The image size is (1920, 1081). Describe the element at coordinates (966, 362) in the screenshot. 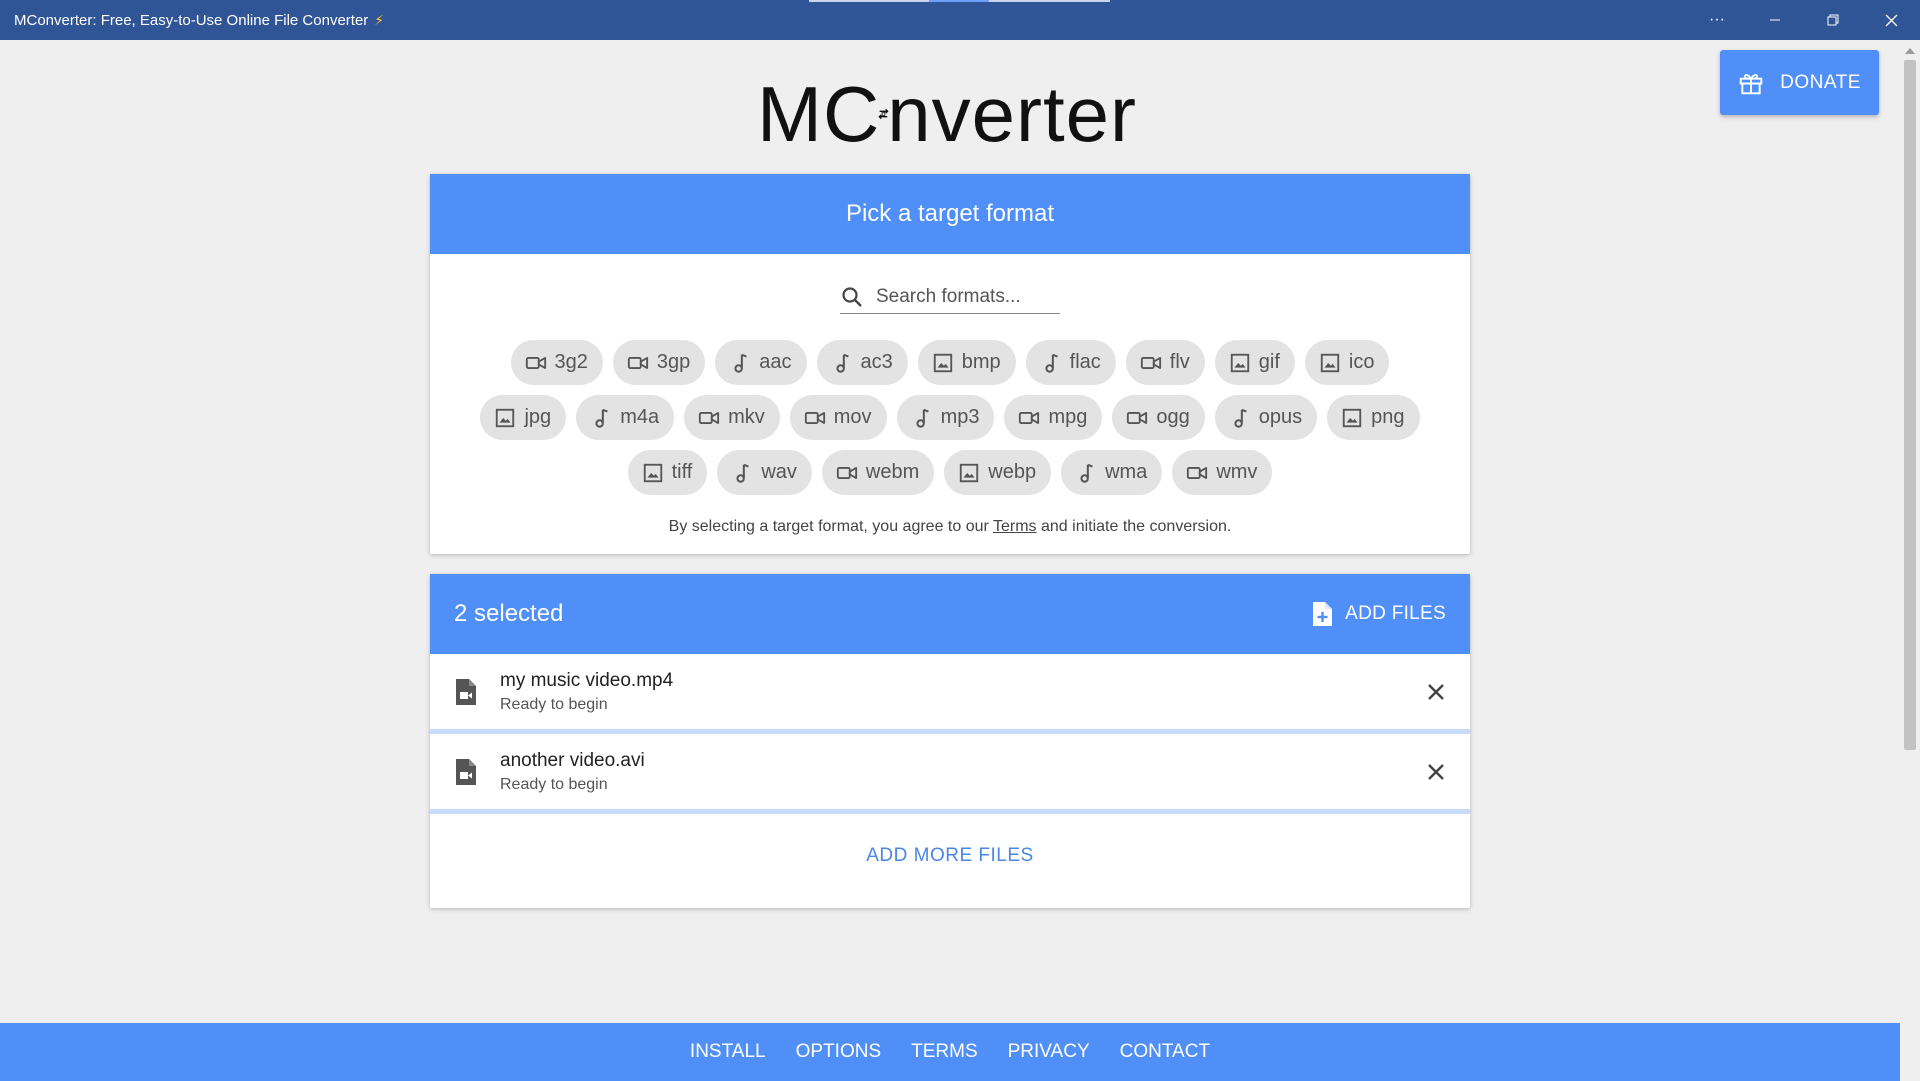

I see `format-chip-bmp: bmp` at that location.